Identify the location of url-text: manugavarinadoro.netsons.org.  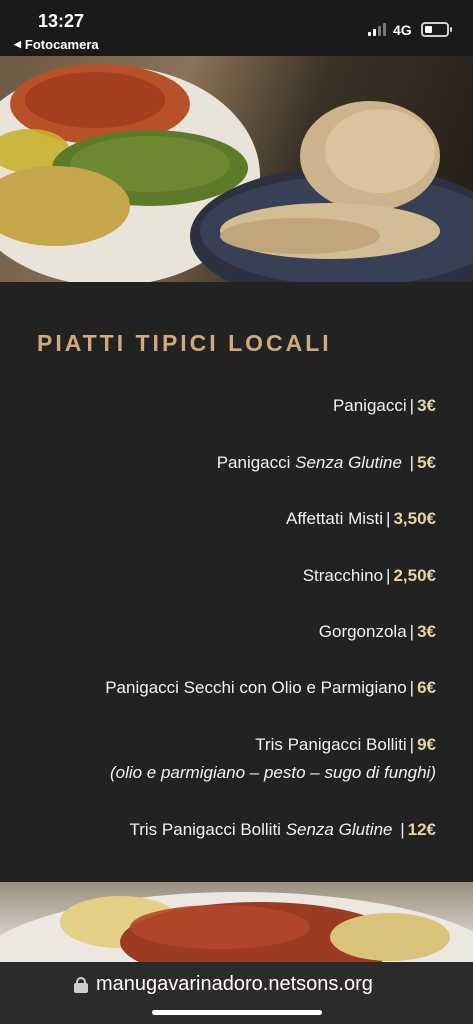
(234, 984).